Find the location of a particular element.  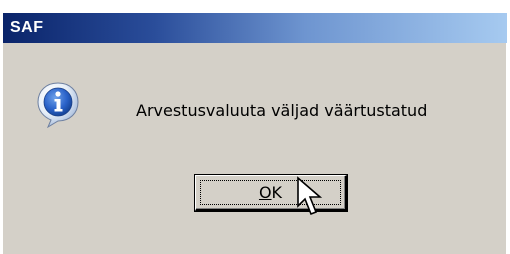

dialog-message: Arvestusvaluuta väljad väärtustatud is located at coordinates (282, 110).